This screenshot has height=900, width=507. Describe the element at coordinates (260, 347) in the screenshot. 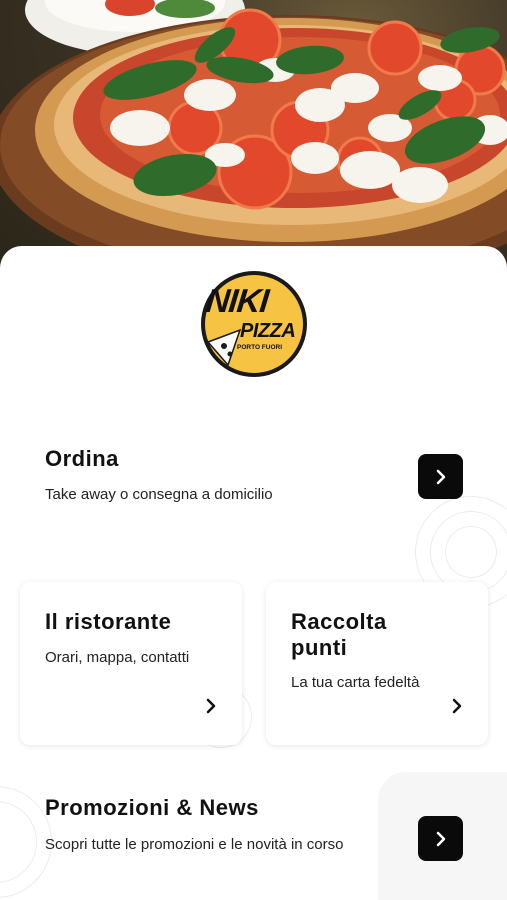

I see `logo-tagline: PORTO FUORI` at that location.